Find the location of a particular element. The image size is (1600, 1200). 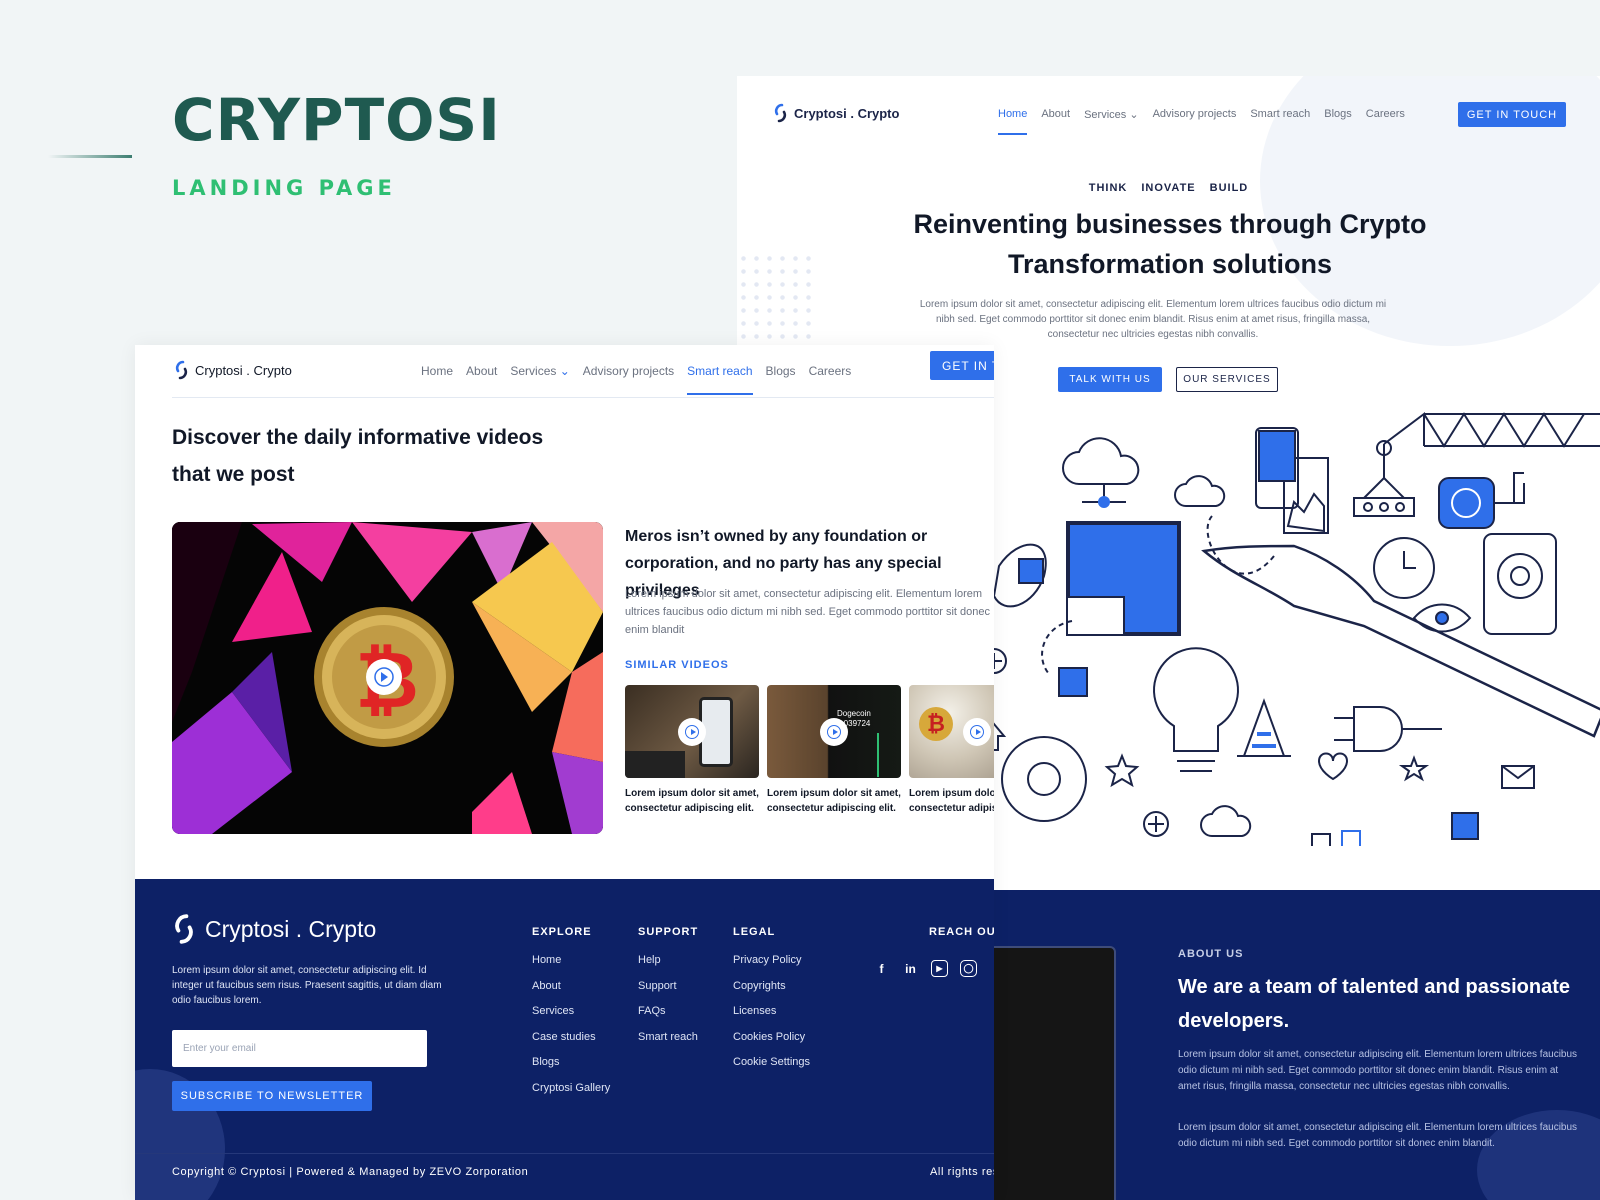

chart-line is located at coordinates (881, 755).